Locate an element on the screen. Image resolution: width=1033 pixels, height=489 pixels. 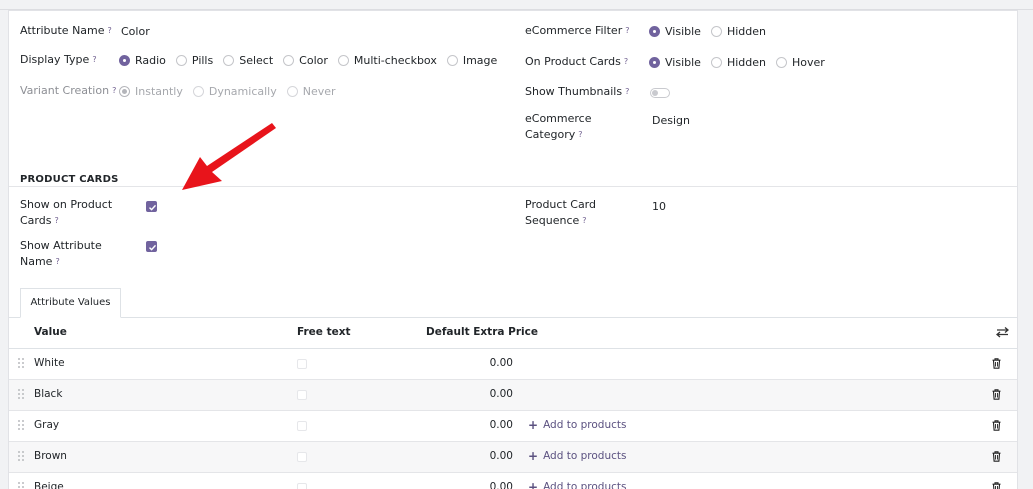
table-row: Beige 0.00 + Add to products is located at coordinates (513, 481).